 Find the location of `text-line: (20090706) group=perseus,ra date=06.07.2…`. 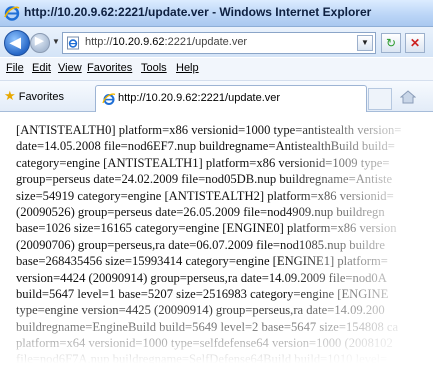

text-line: (20090706) group=perseus,ra date=06.07.2… is located at coordinates (200, 244).